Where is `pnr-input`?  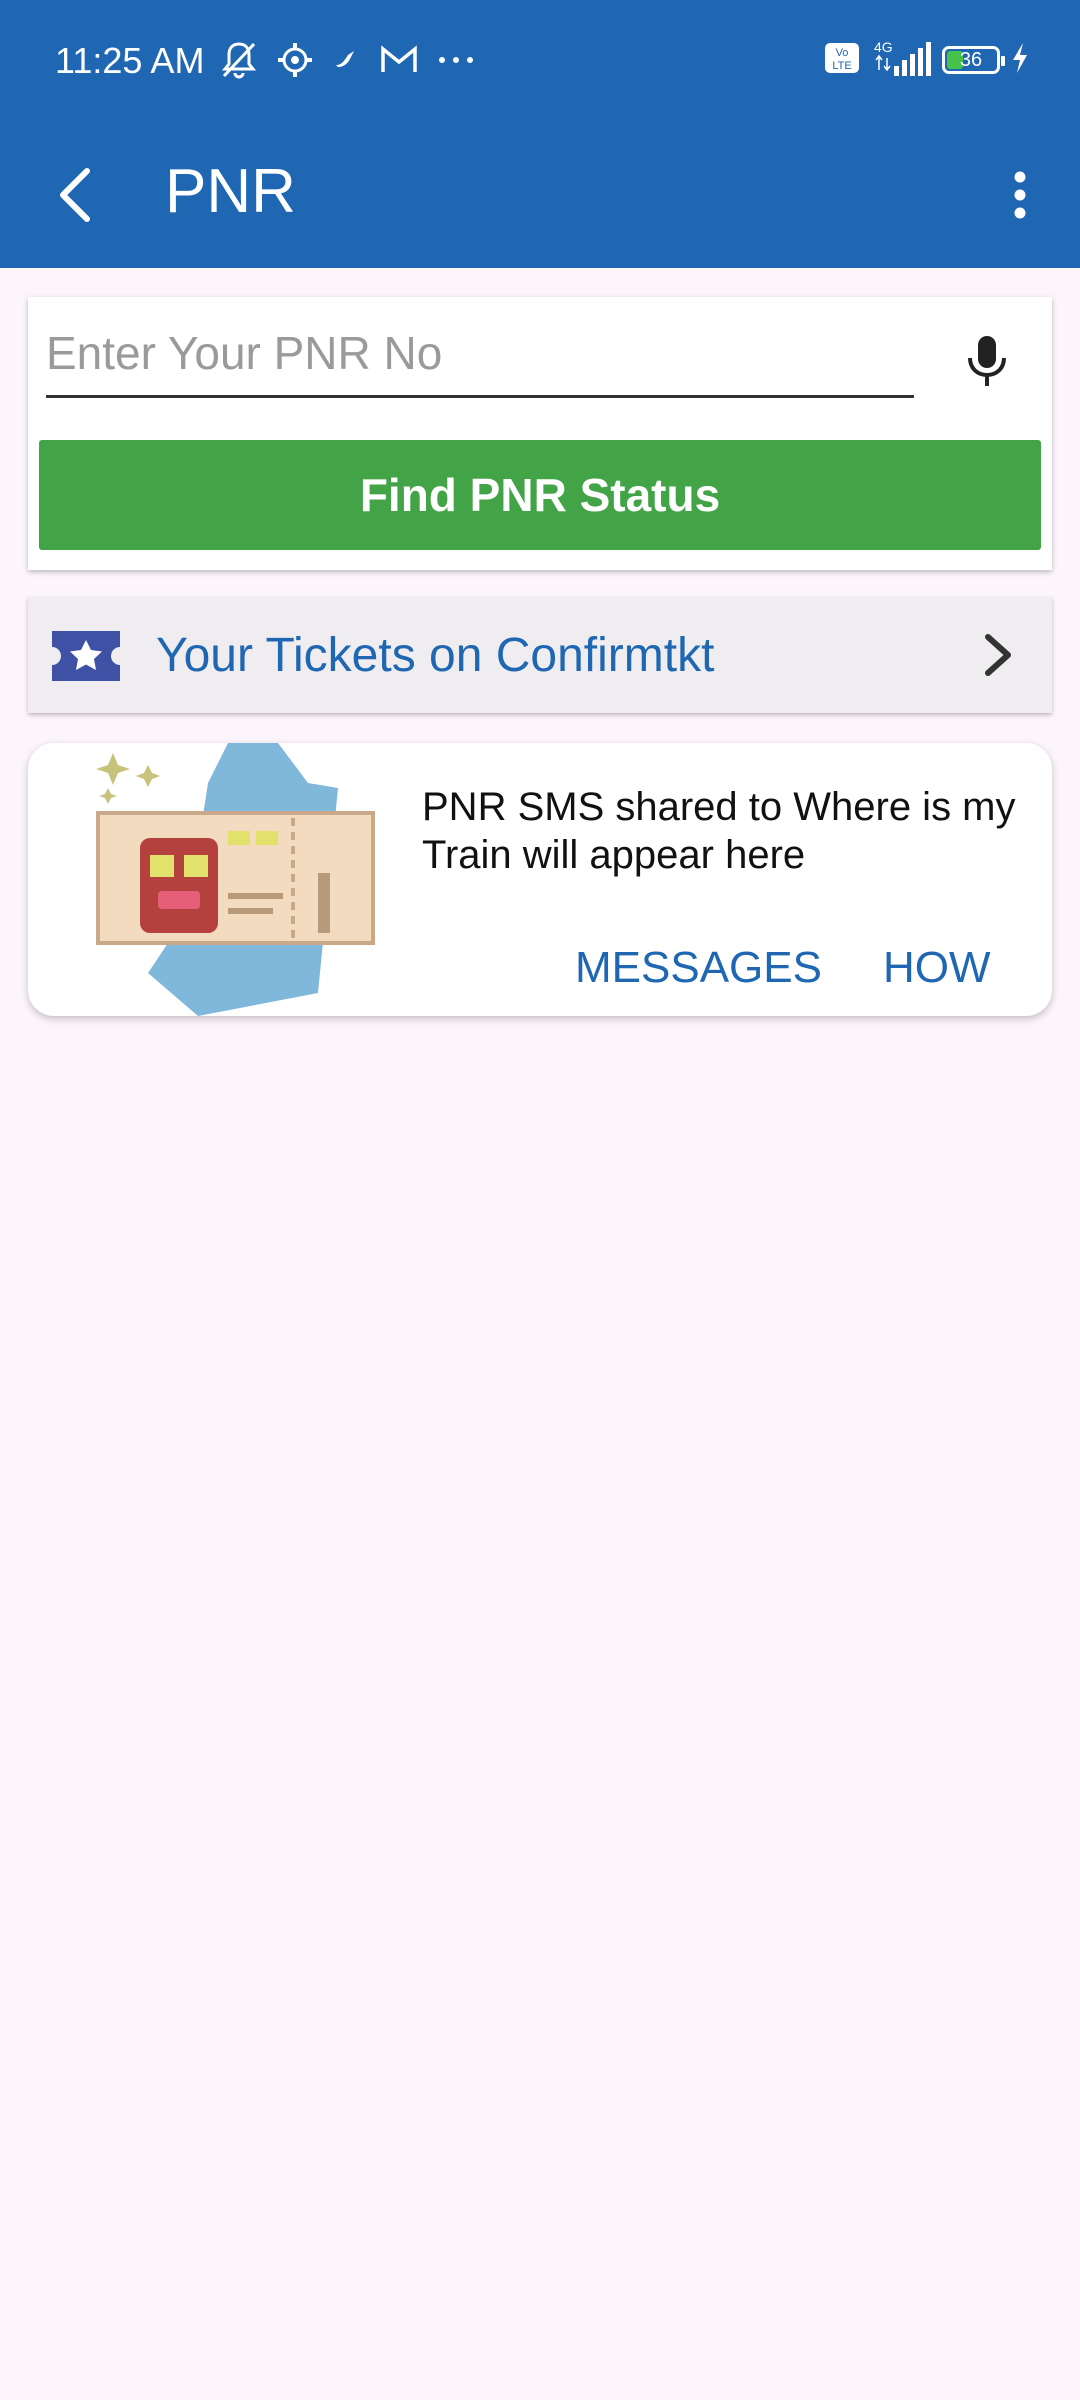
pnr-input is located at coordinates (480, 357).